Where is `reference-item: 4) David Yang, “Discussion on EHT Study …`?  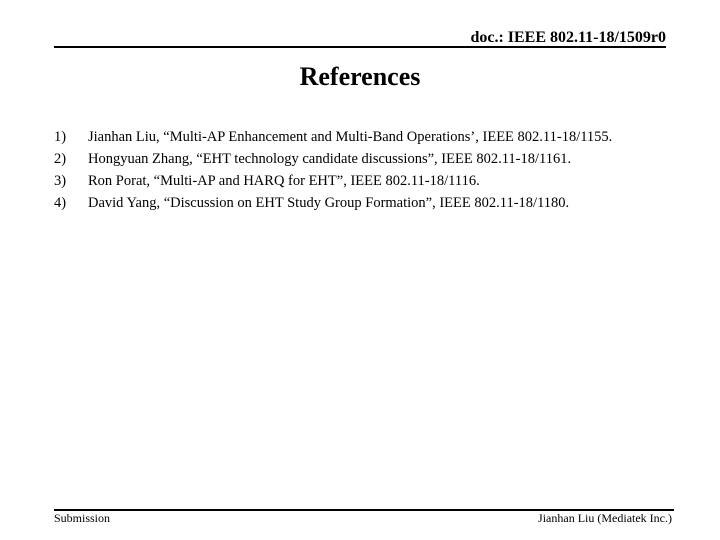 reference-item: 4) David Yang, “Discussion on EHT Study … is located at coordinates (354, 203).